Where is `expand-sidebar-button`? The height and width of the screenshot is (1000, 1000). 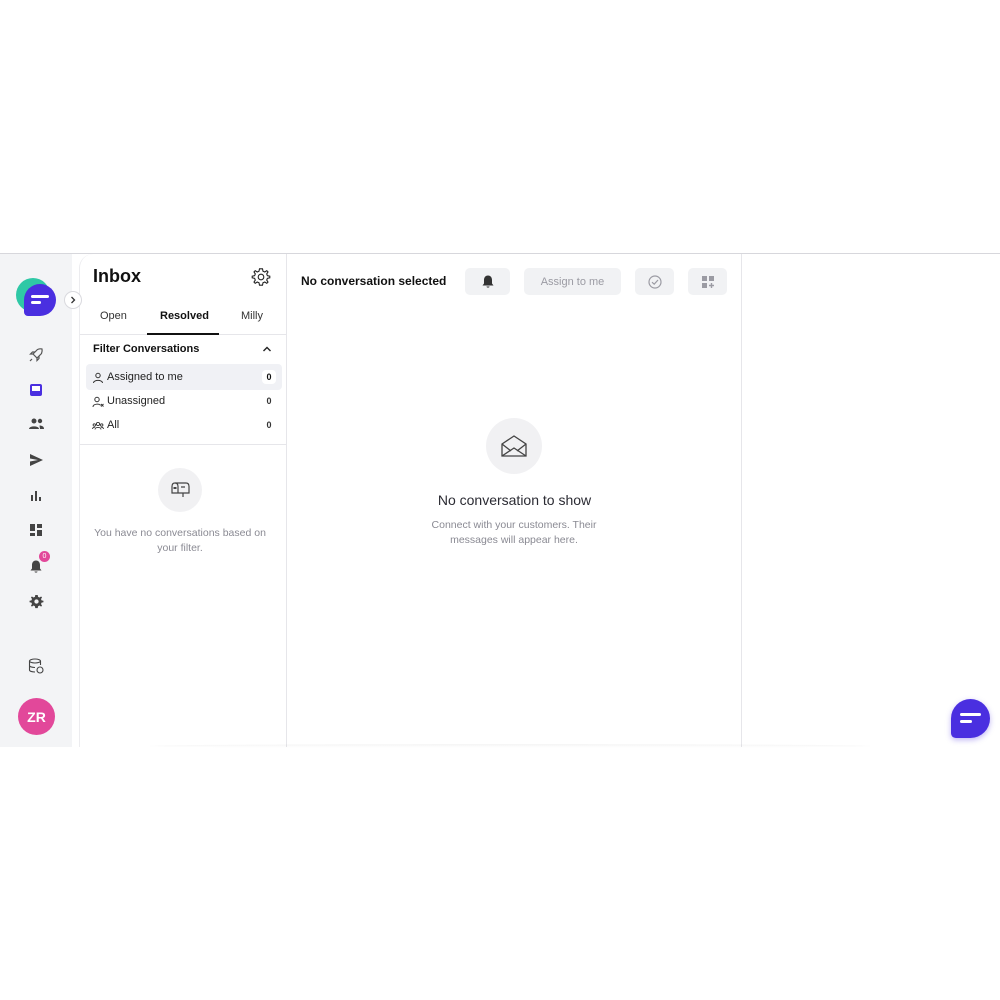 expand-sidebar-button is located at coordinates (73, 300).